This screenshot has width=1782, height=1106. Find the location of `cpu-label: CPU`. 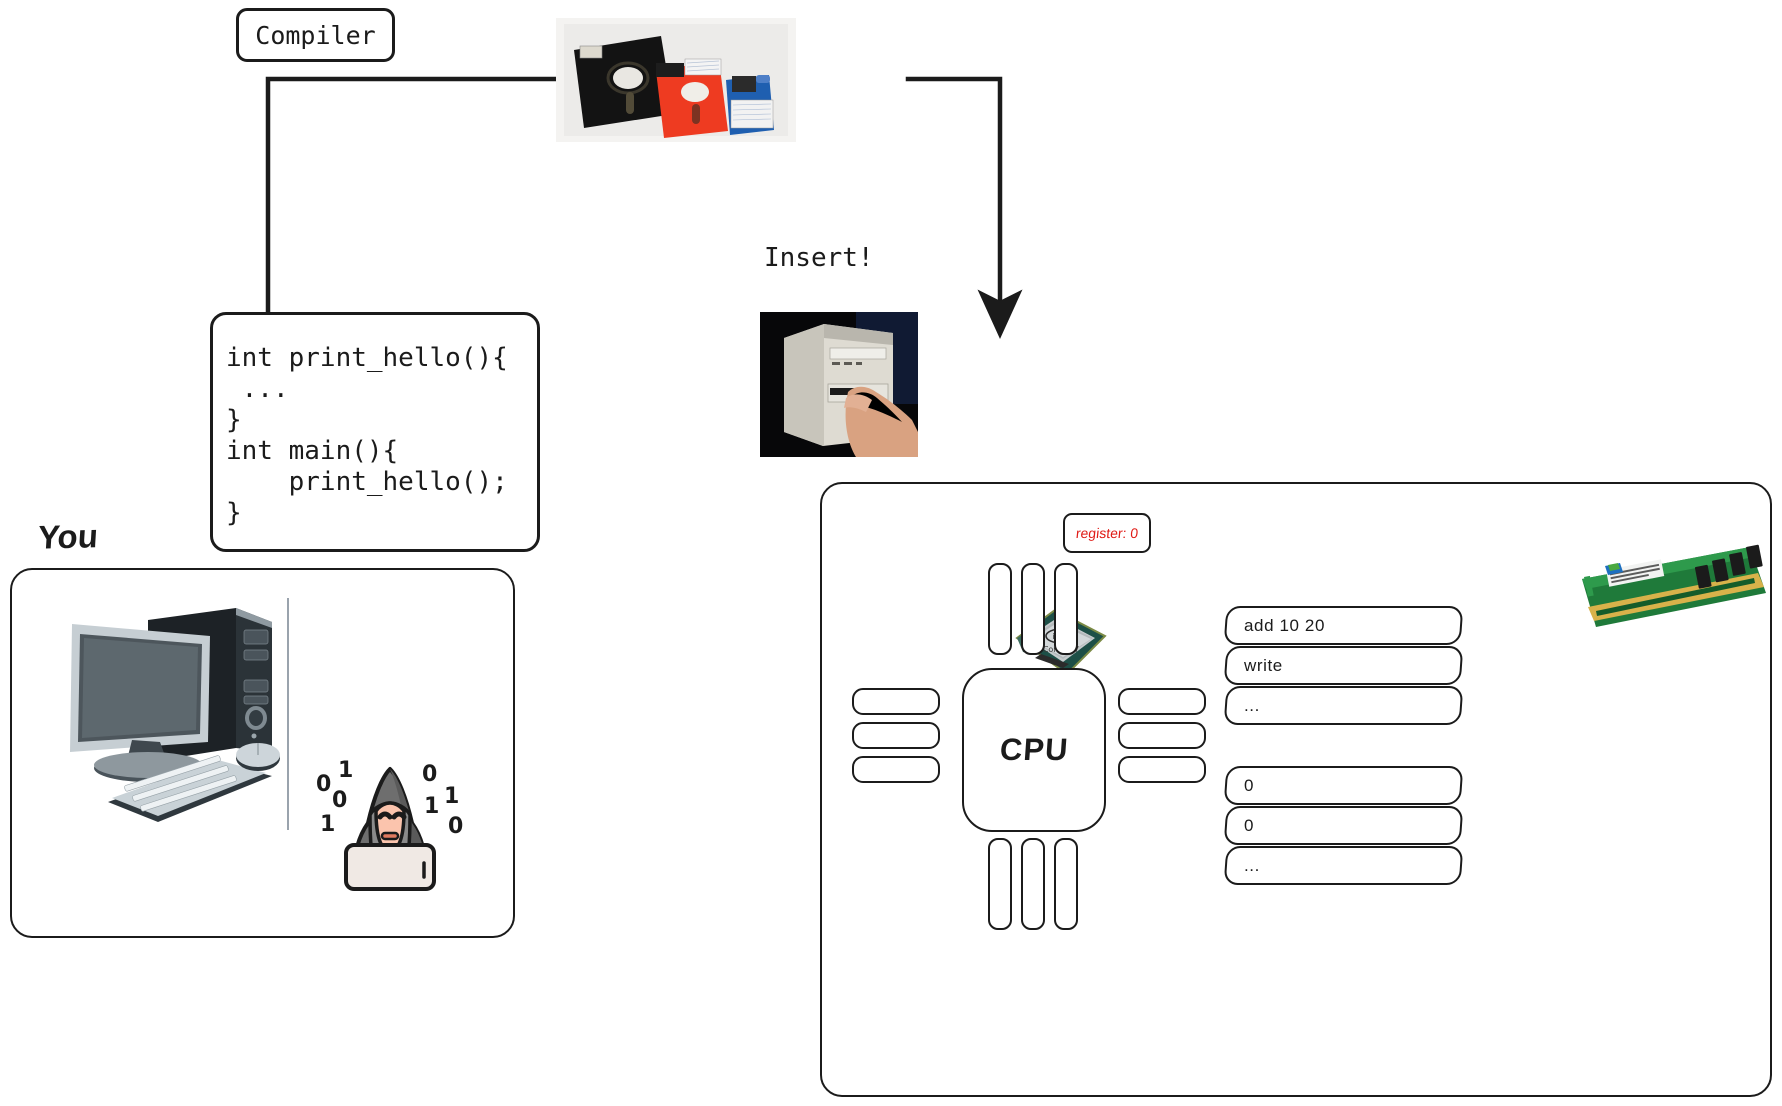

cpu-label: CPU is located at coordinates (1034, 749).